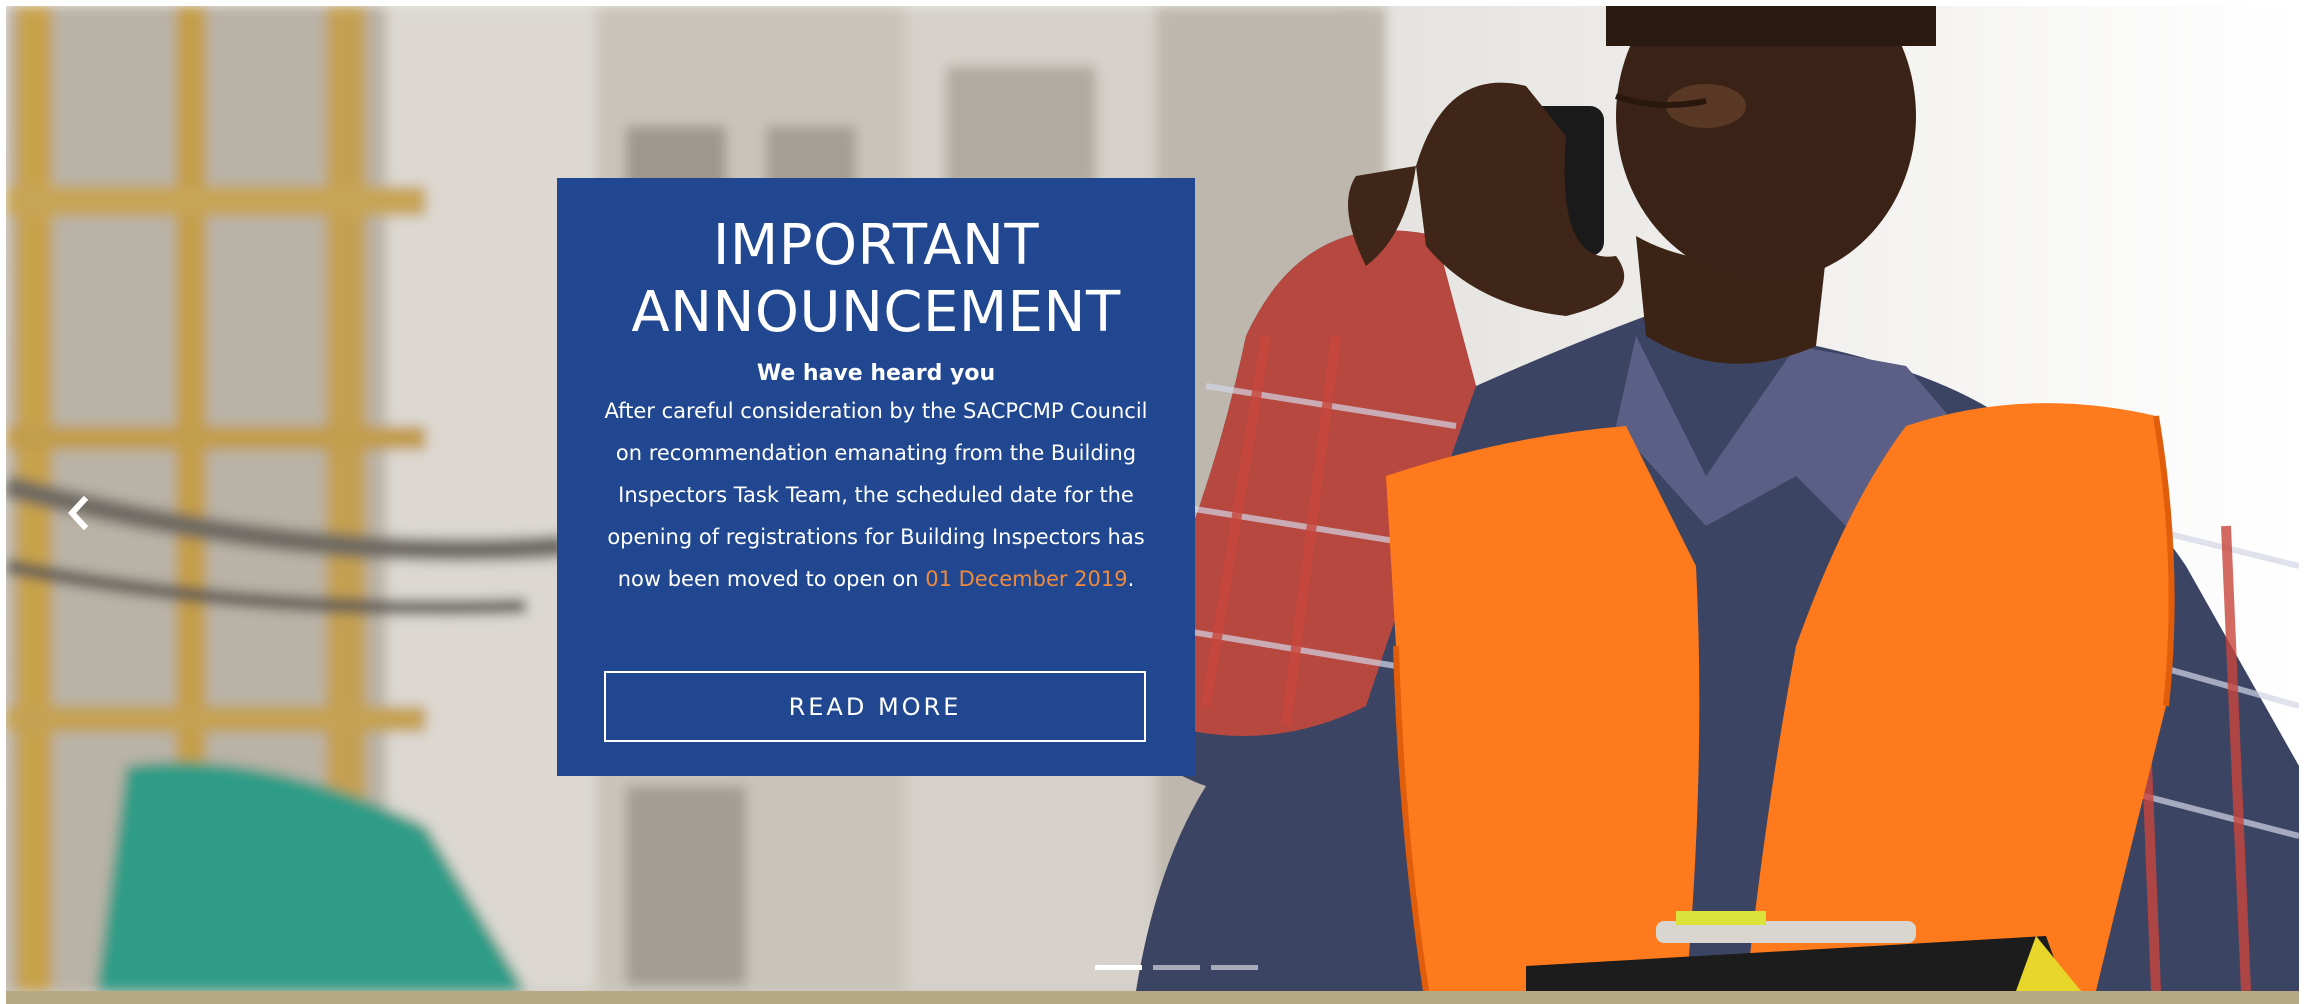 This screenshot has height=1004, width=2305. I want to click on chevron-right-icon, so click(2267, 513).